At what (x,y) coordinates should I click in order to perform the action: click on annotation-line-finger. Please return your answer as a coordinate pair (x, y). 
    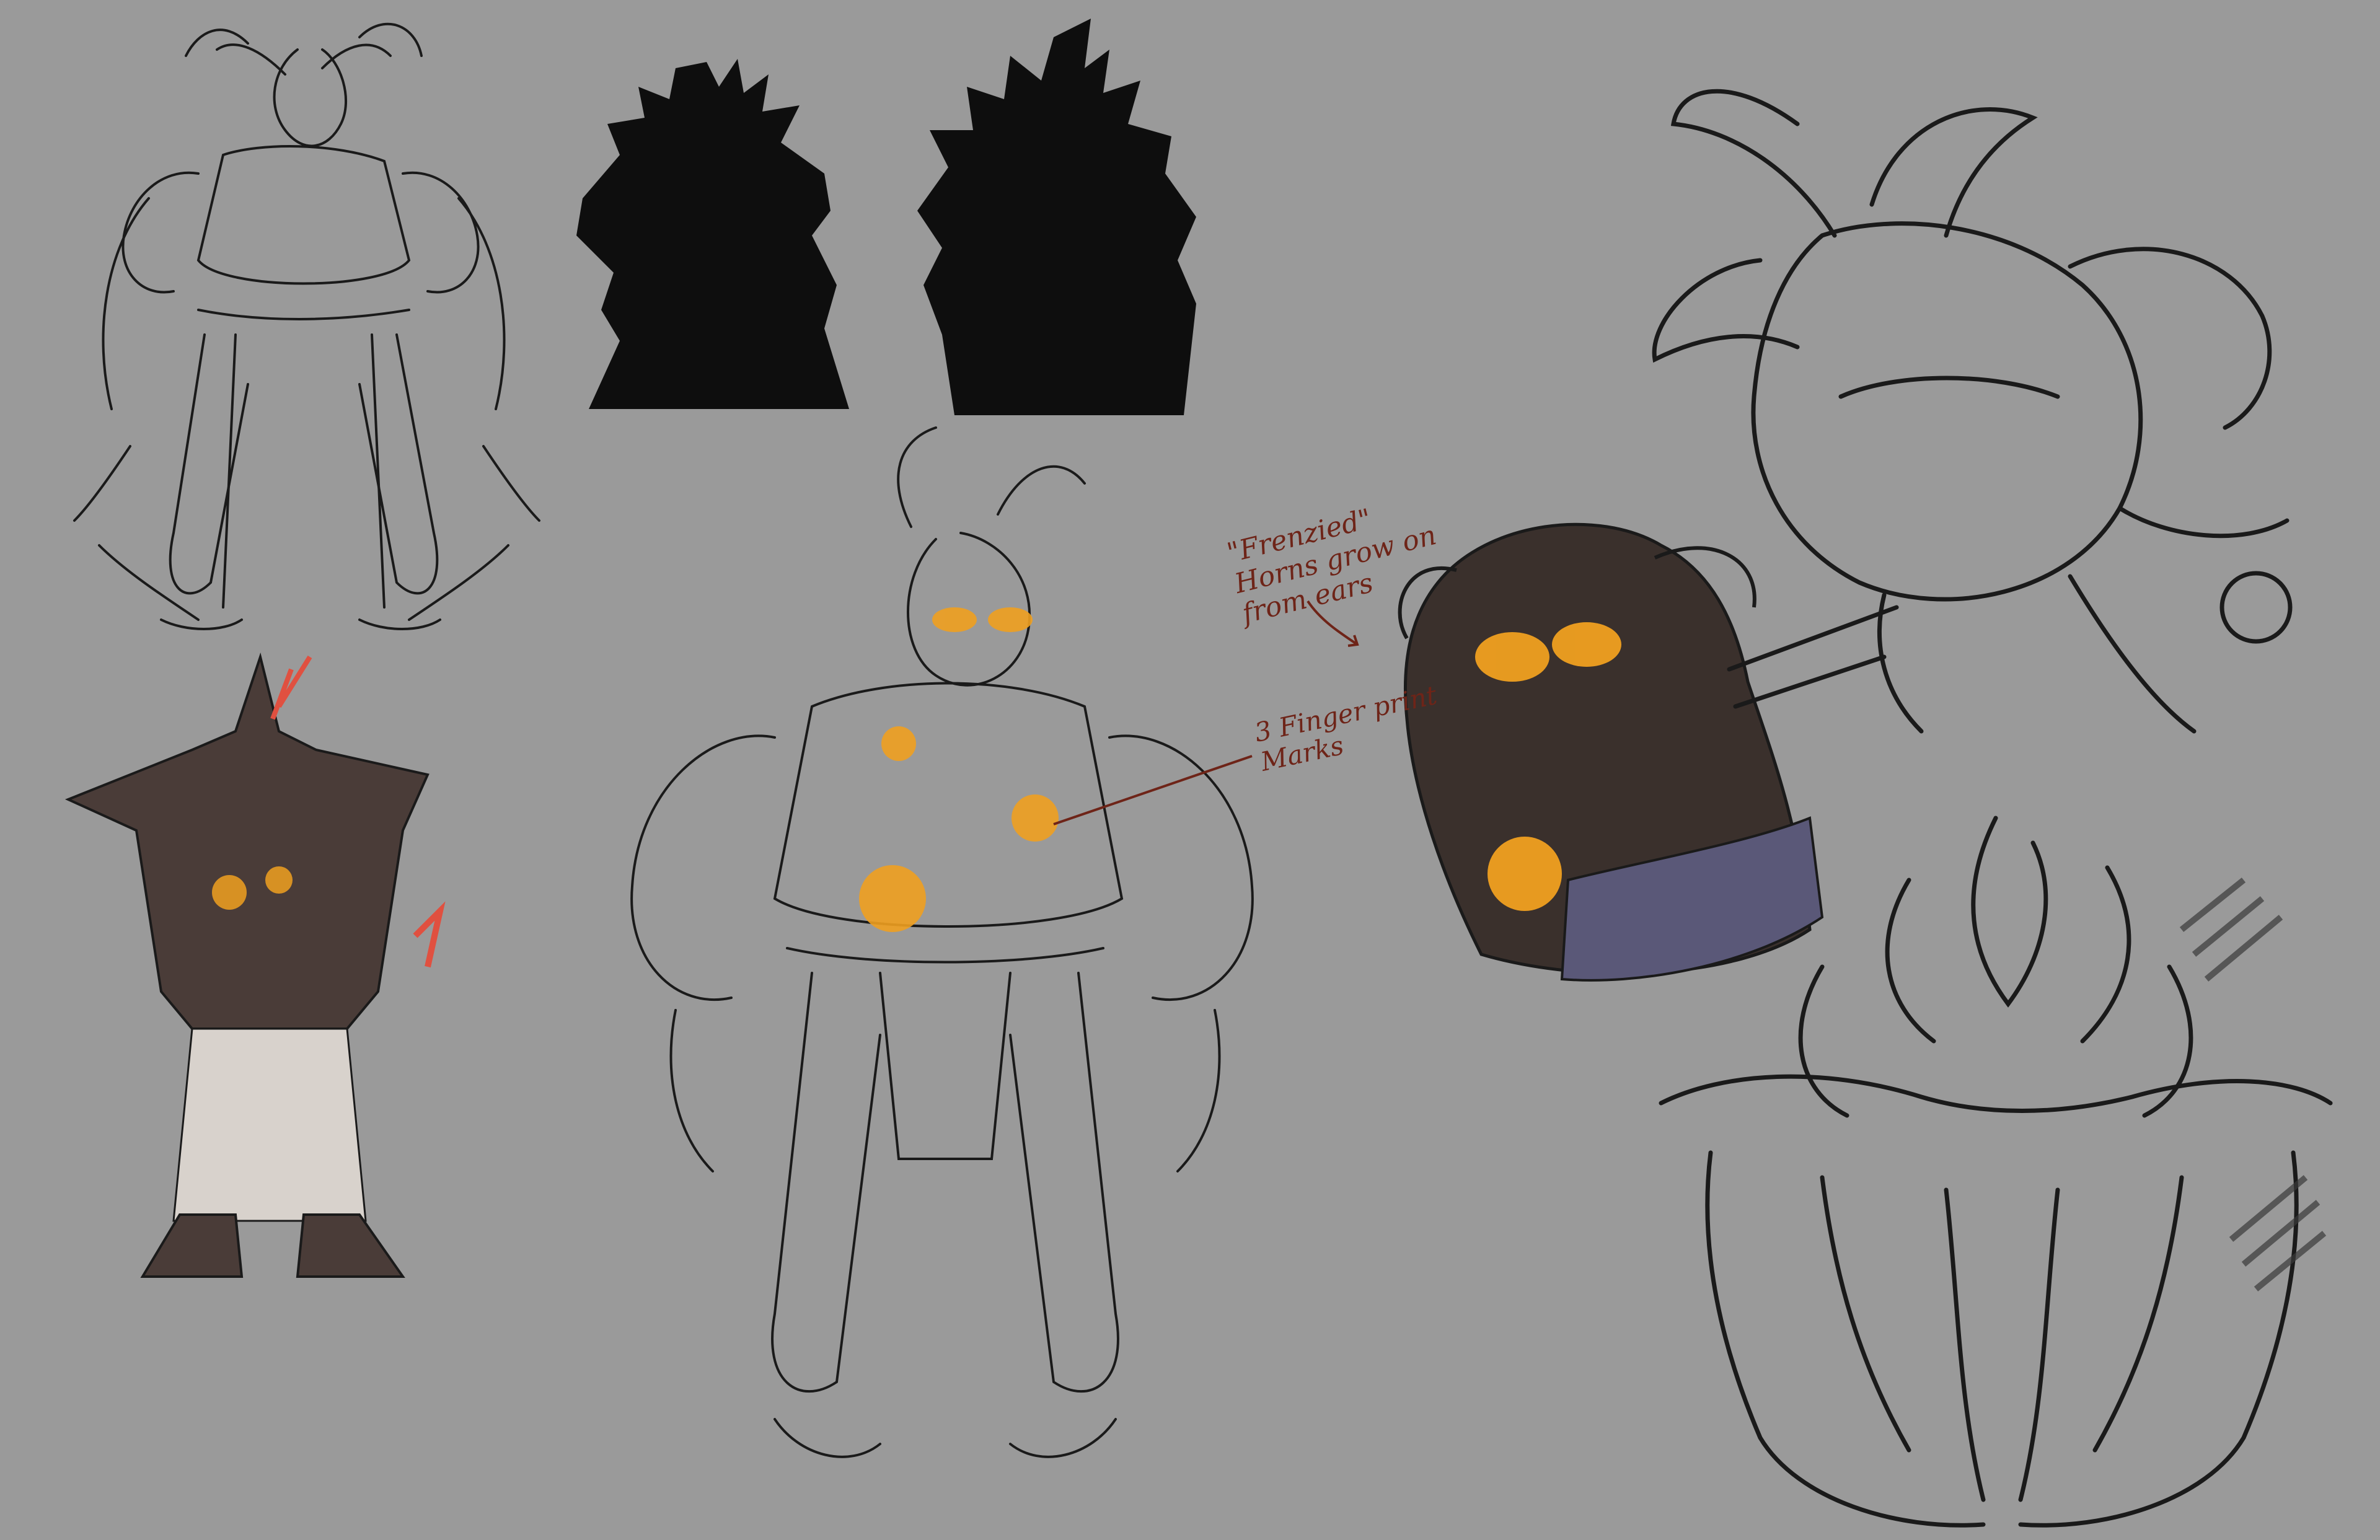
    Looking at the image, I should click on (1153, 790).